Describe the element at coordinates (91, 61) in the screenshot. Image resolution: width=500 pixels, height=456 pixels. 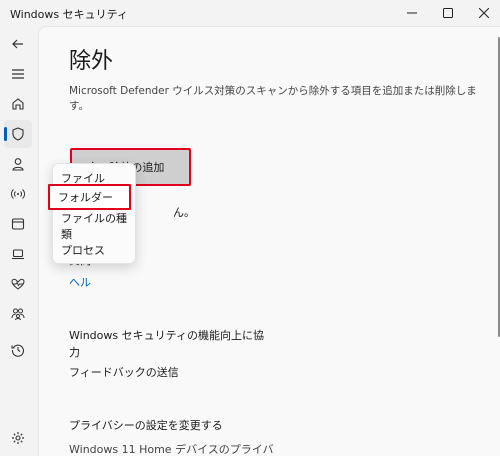
I see `page-title: 除外` at that location.